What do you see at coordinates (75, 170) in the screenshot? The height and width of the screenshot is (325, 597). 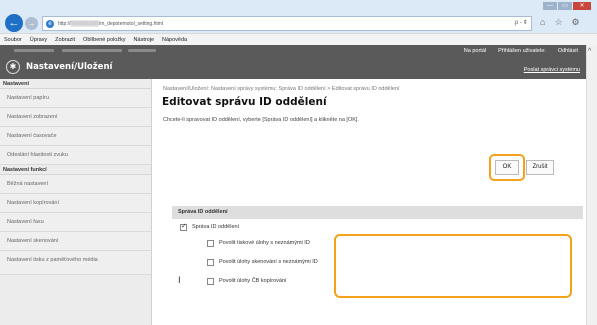 I see `sidebar-section-functions: Nastavení funkcí` at bounding box center [75, 170].